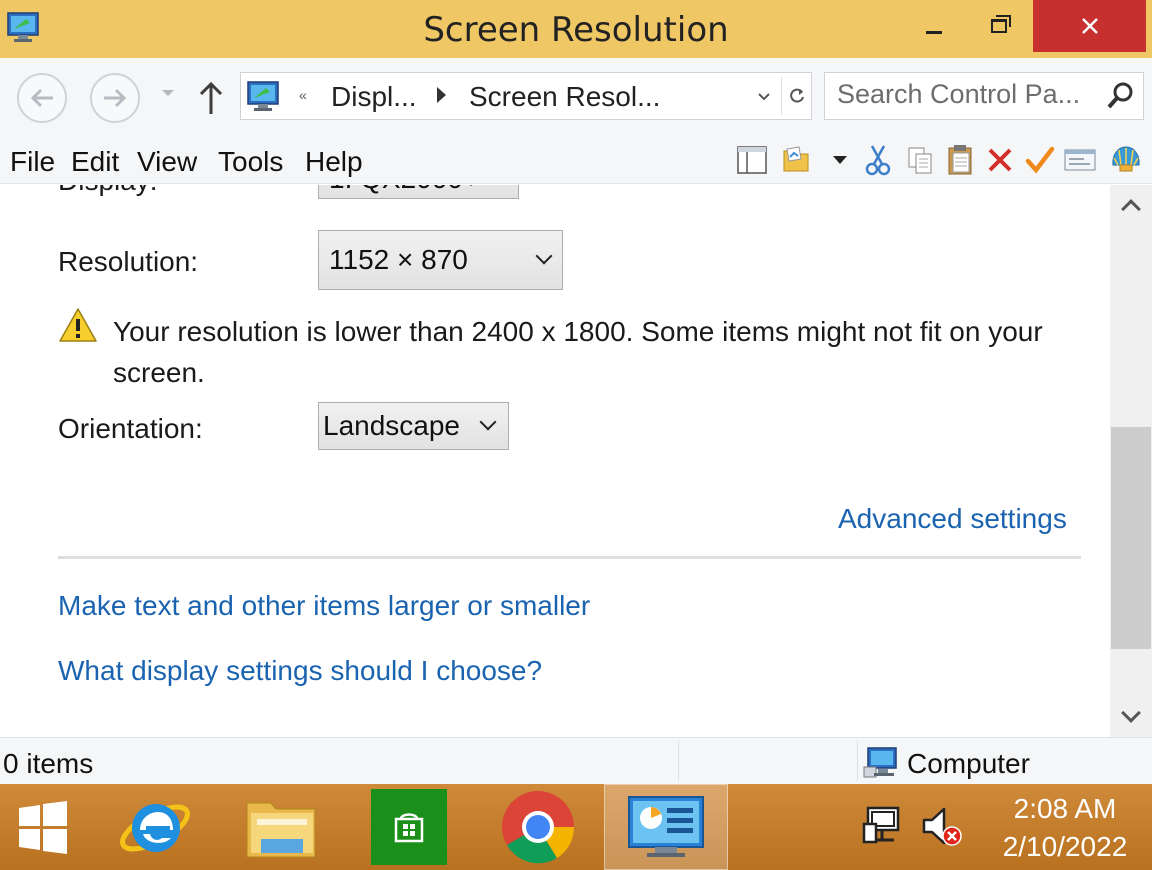 The height and width of the screenshot is (870, 1152). I want to click on taskbar-control-panel, so click(666, 827).